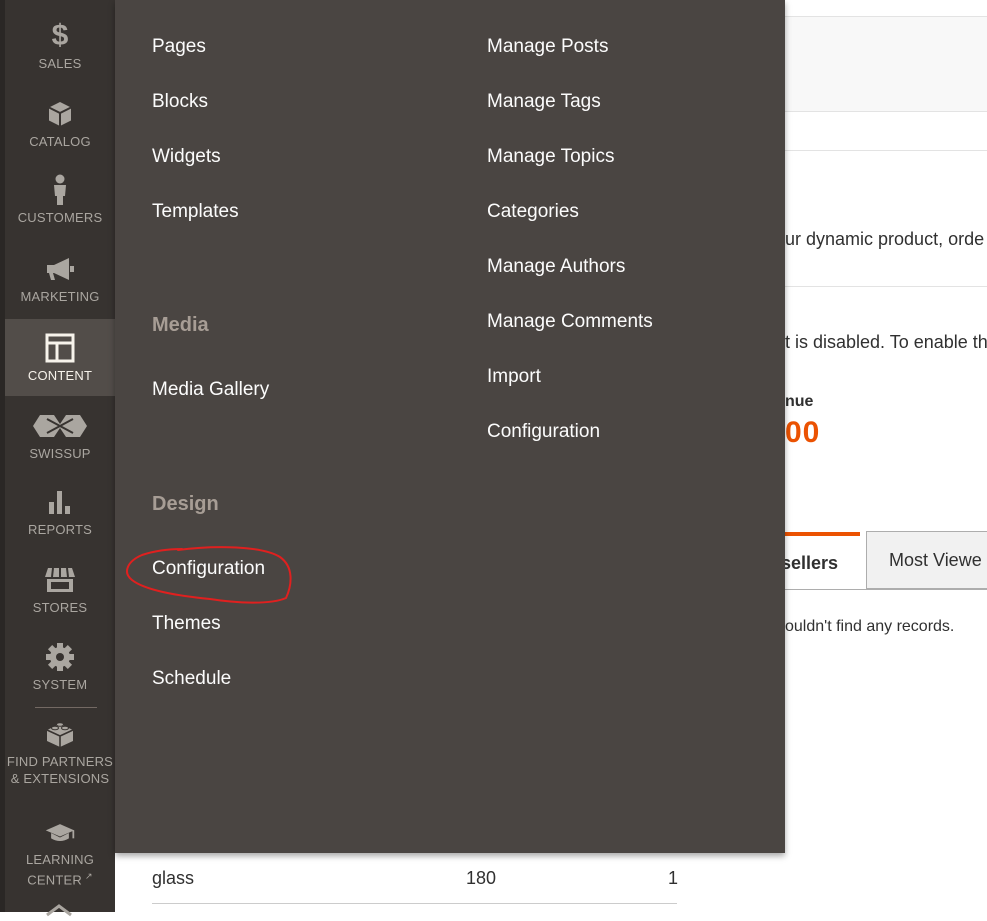 The height and width of the screenshot is (921, 987). What do you see at coordinates (544, 102) in the screenshot?
I see `menu-link-manage-tags: Manage Tags` at bounding box center [544, 102].